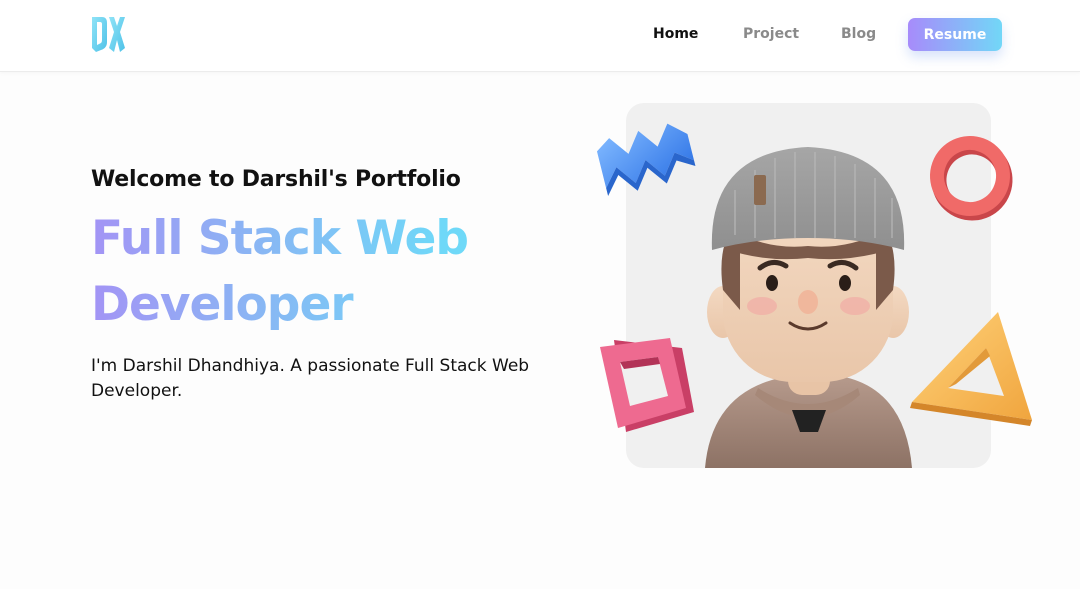 The height and width of the screenshot is (589, 1080). Describe the element at coordinates (646, 160) in the screenshot. I see `blue-wave-shape-icon` at that location.